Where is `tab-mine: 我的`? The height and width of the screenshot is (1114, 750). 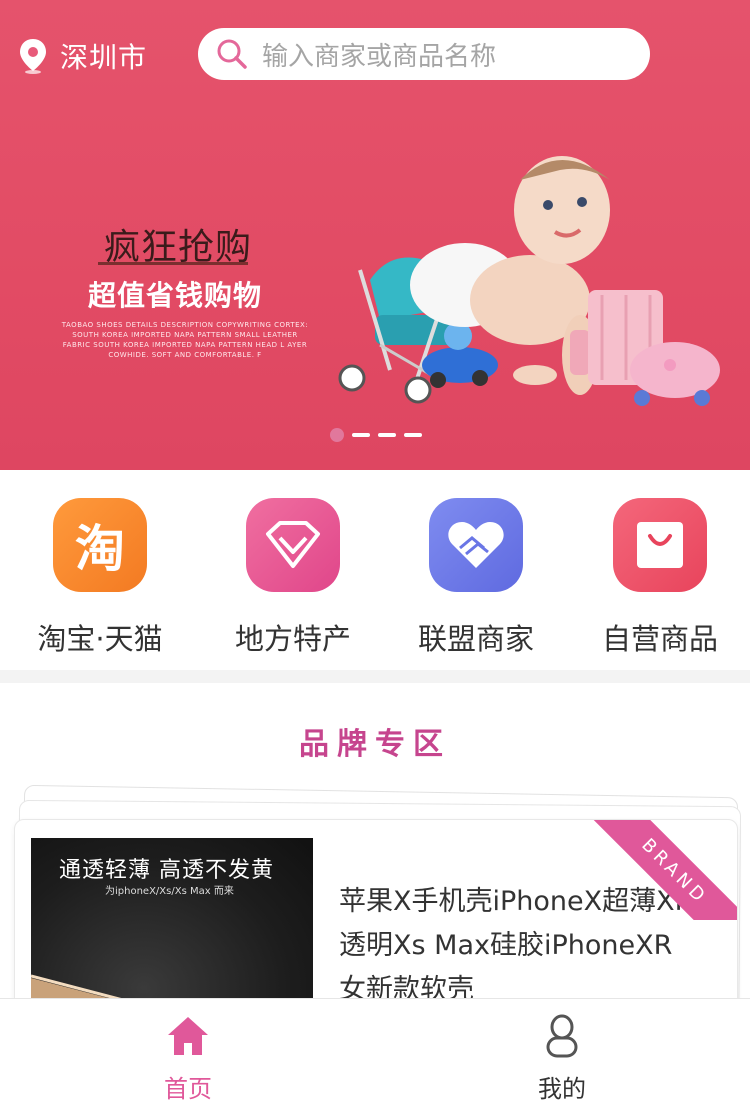 tab-mine: 我的 is located at coordinates (562, 1058).